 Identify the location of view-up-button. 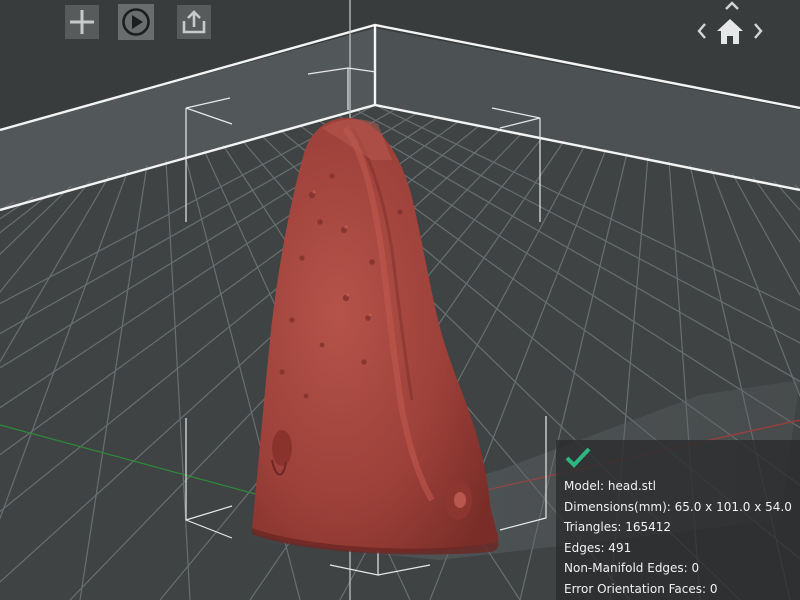
(732, 6).